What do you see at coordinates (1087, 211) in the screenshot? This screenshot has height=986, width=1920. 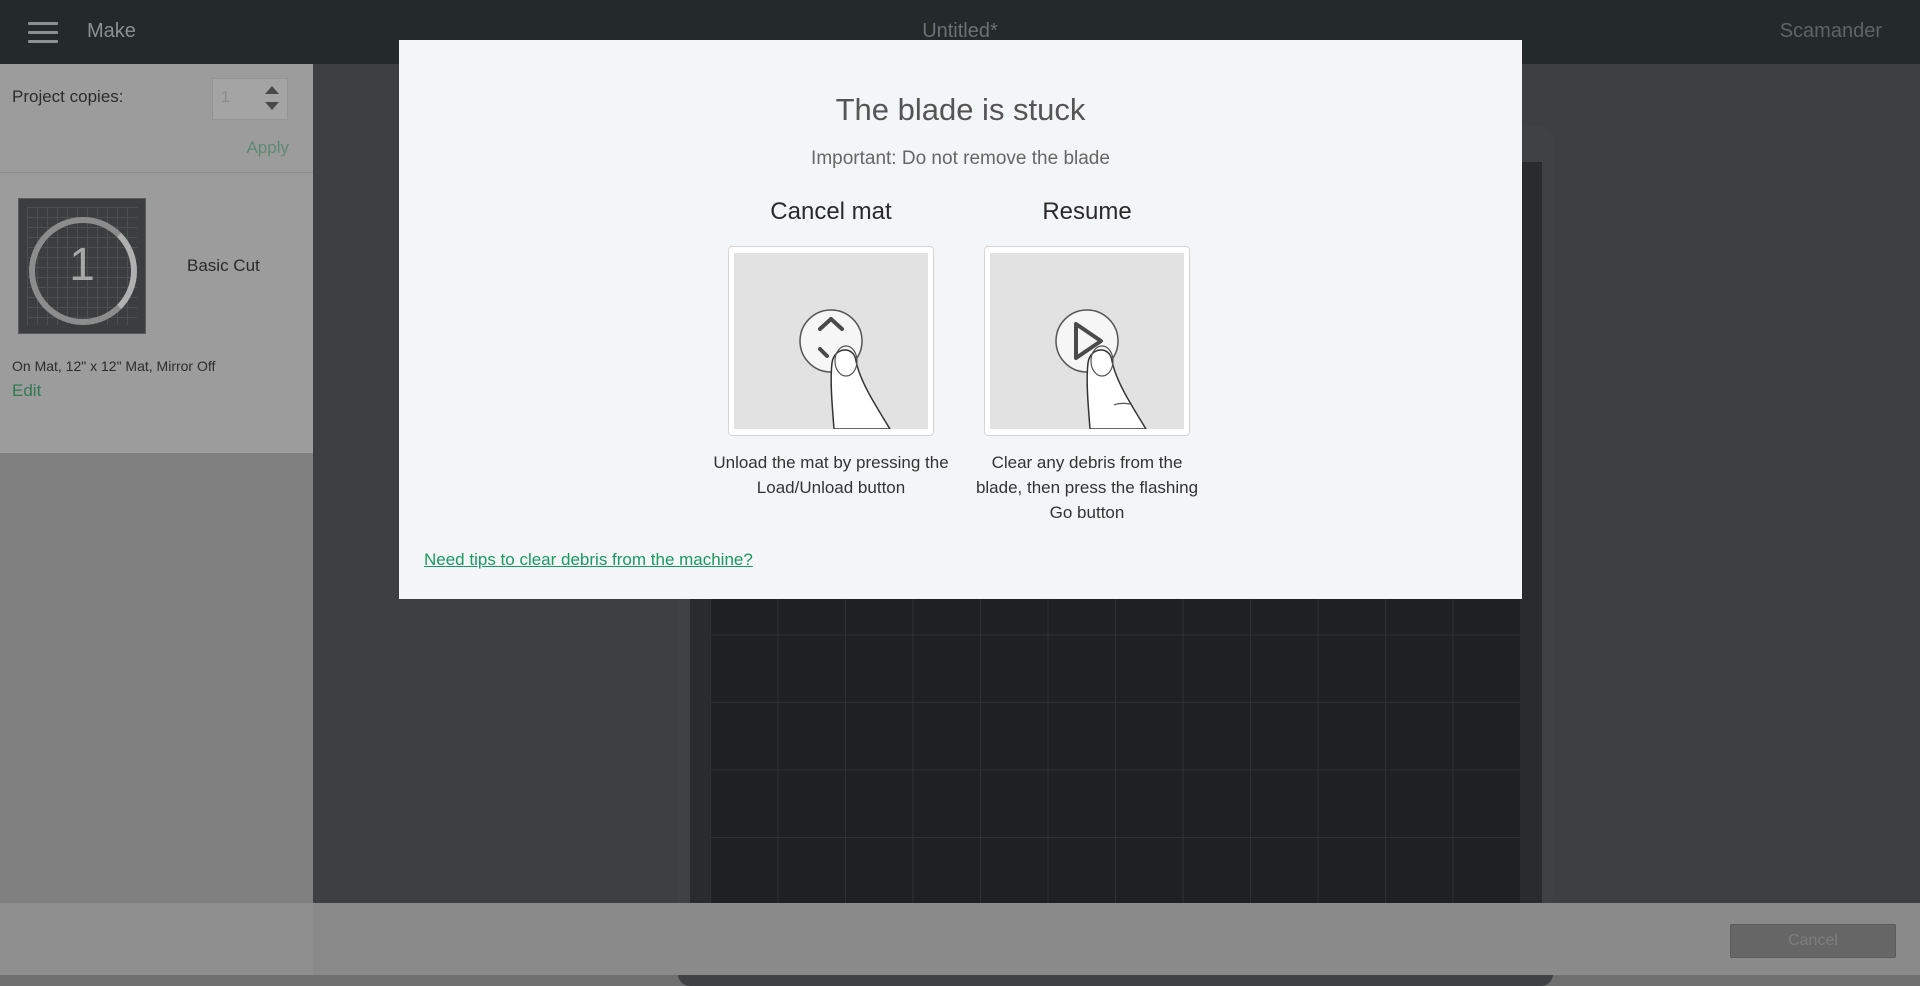 I see `resume-title: Resume` at bounding box center [1087, 211].